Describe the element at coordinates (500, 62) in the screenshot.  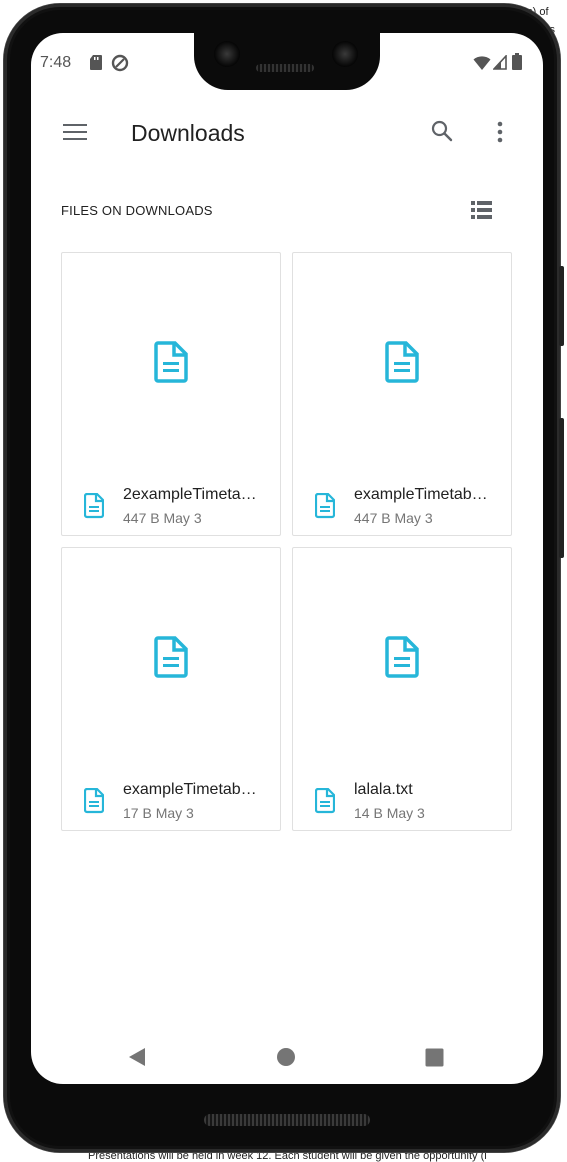
I see `signal-icon` at that location.